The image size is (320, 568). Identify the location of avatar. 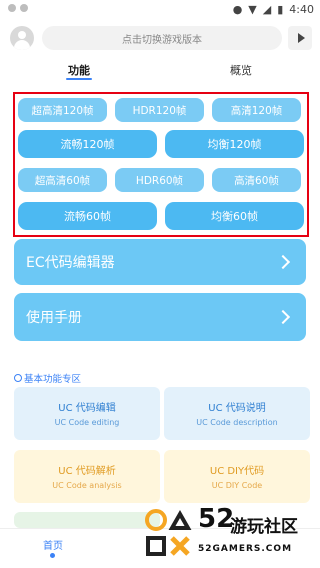
(22, 38).